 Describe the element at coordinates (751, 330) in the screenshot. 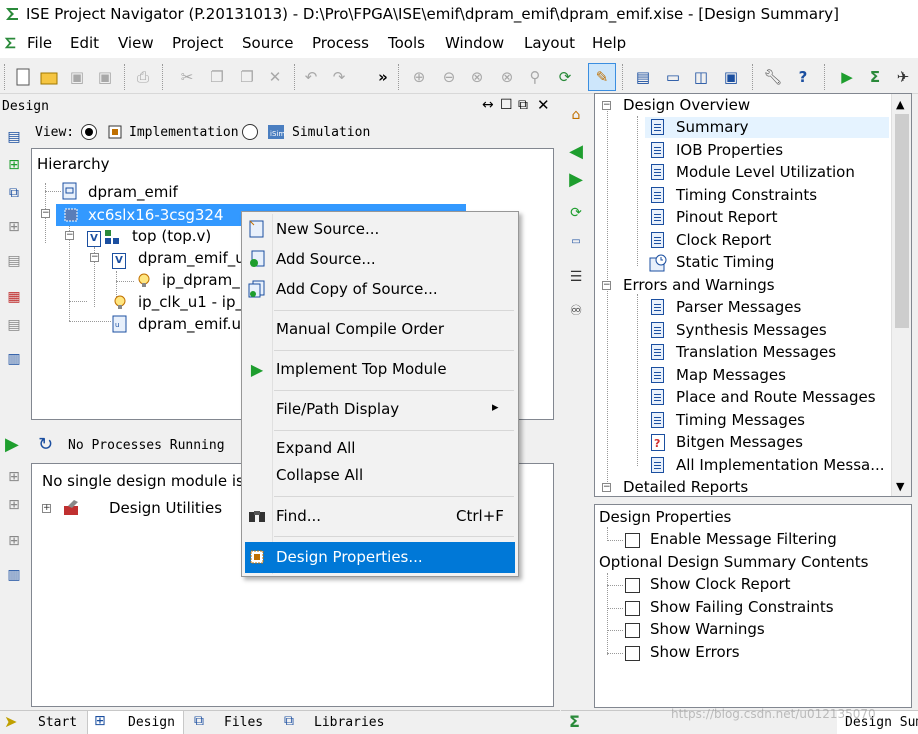

I see `ew-item-synthesis: Synthesis Messages` at that location.